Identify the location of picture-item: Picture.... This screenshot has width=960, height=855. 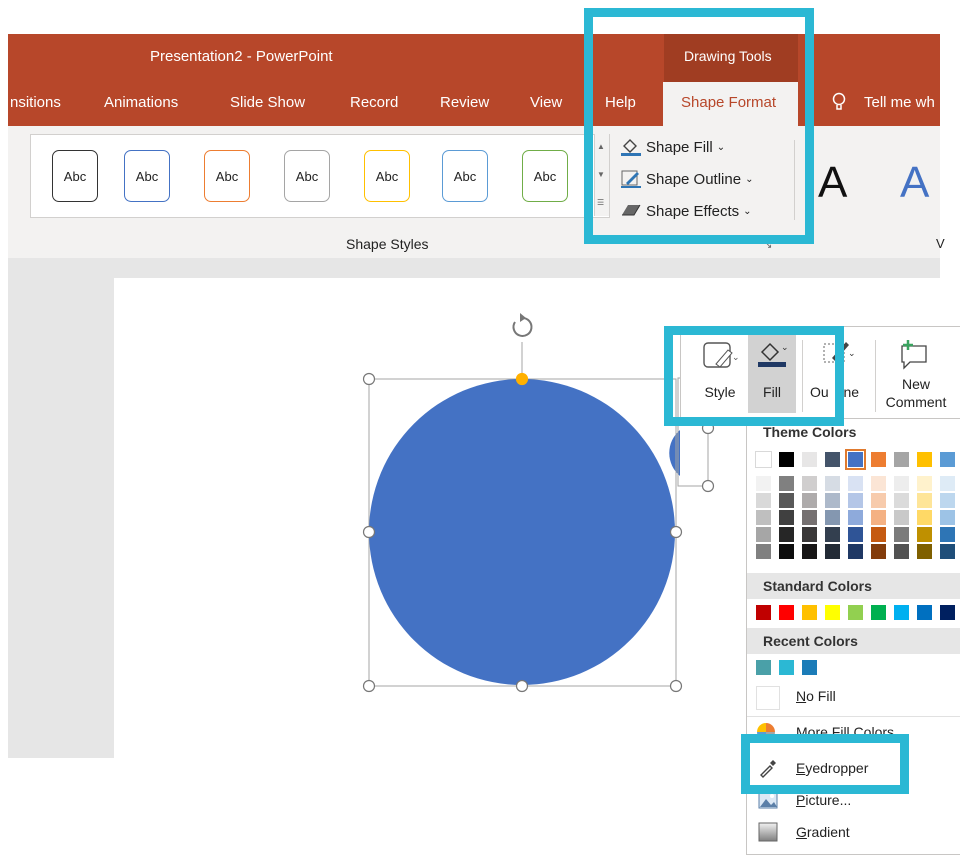
(823, 800).